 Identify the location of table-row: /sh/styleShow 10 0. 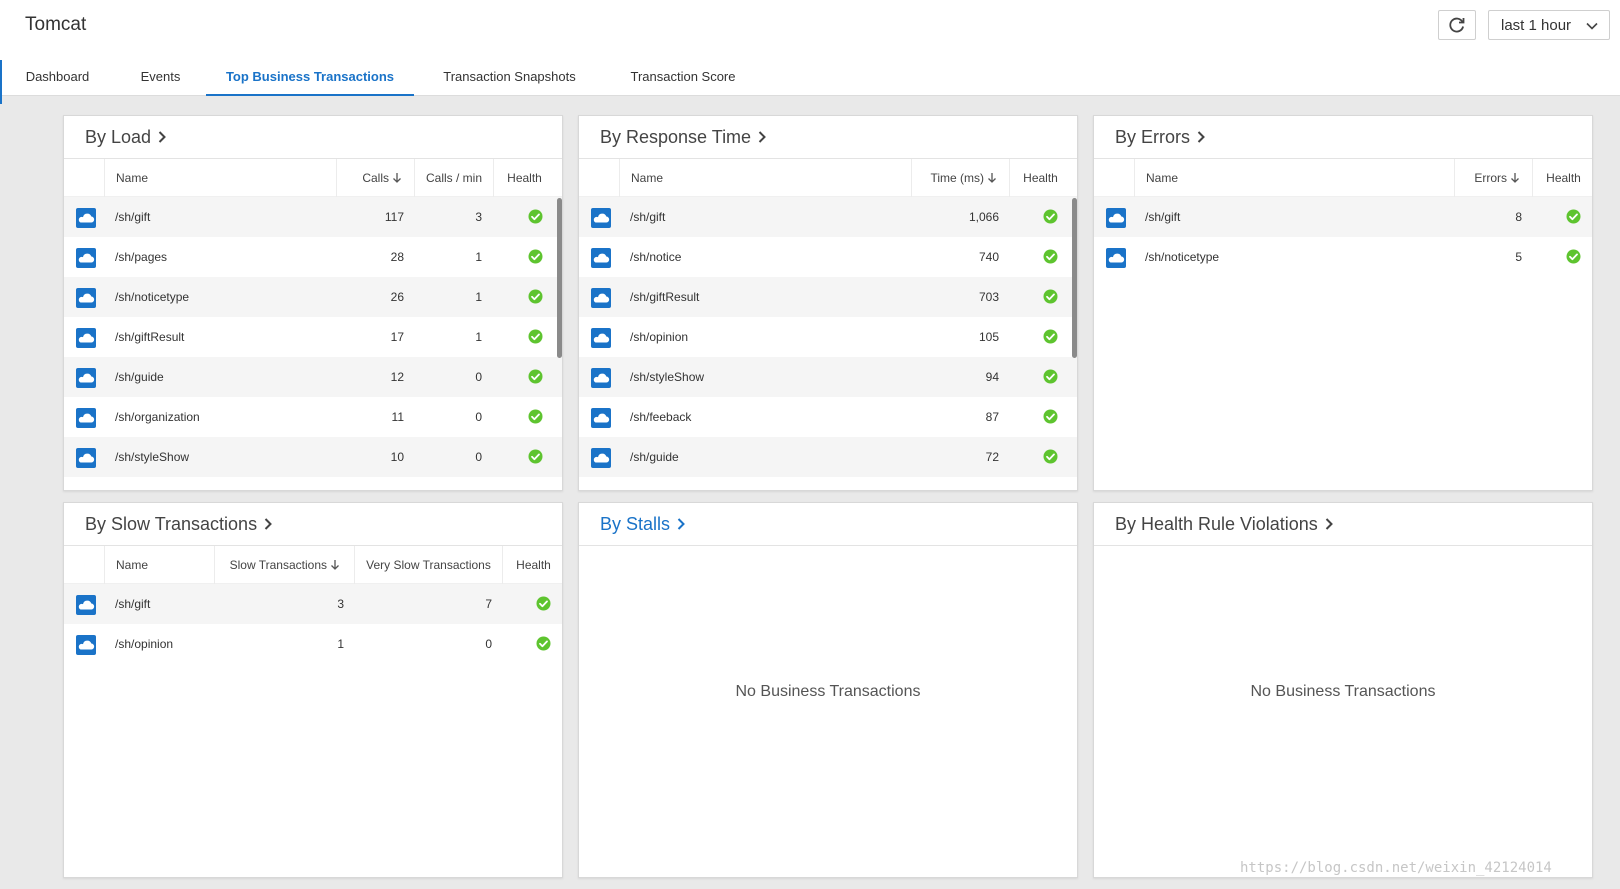
(313, 457).